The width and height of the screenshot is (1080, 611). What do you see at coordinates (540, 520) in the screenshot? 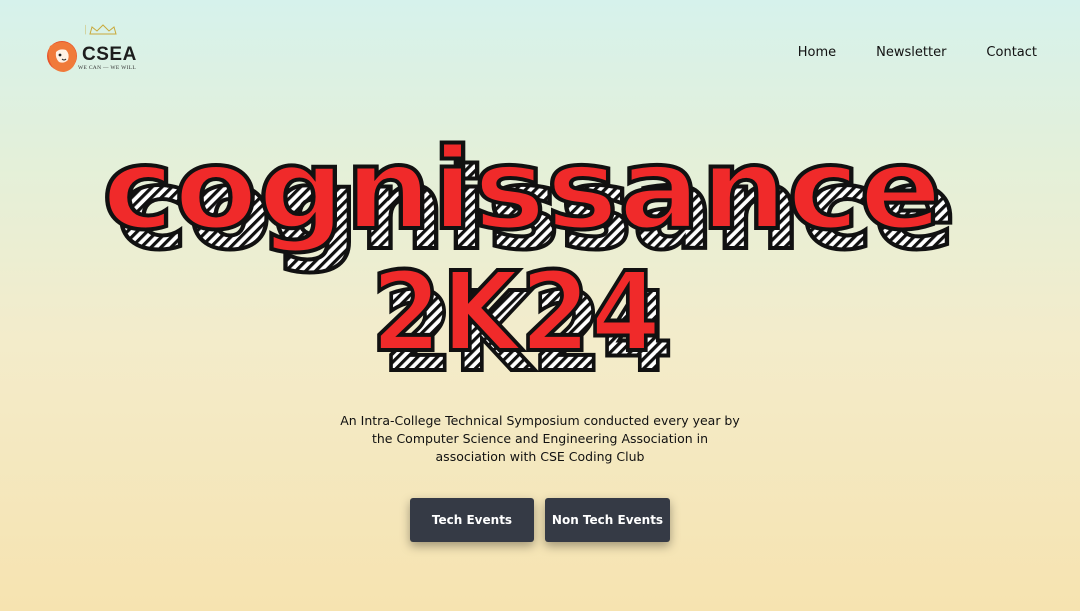
I see `event-buttons: Tech Events Non Tech Events` at bounding box center [540, 520].